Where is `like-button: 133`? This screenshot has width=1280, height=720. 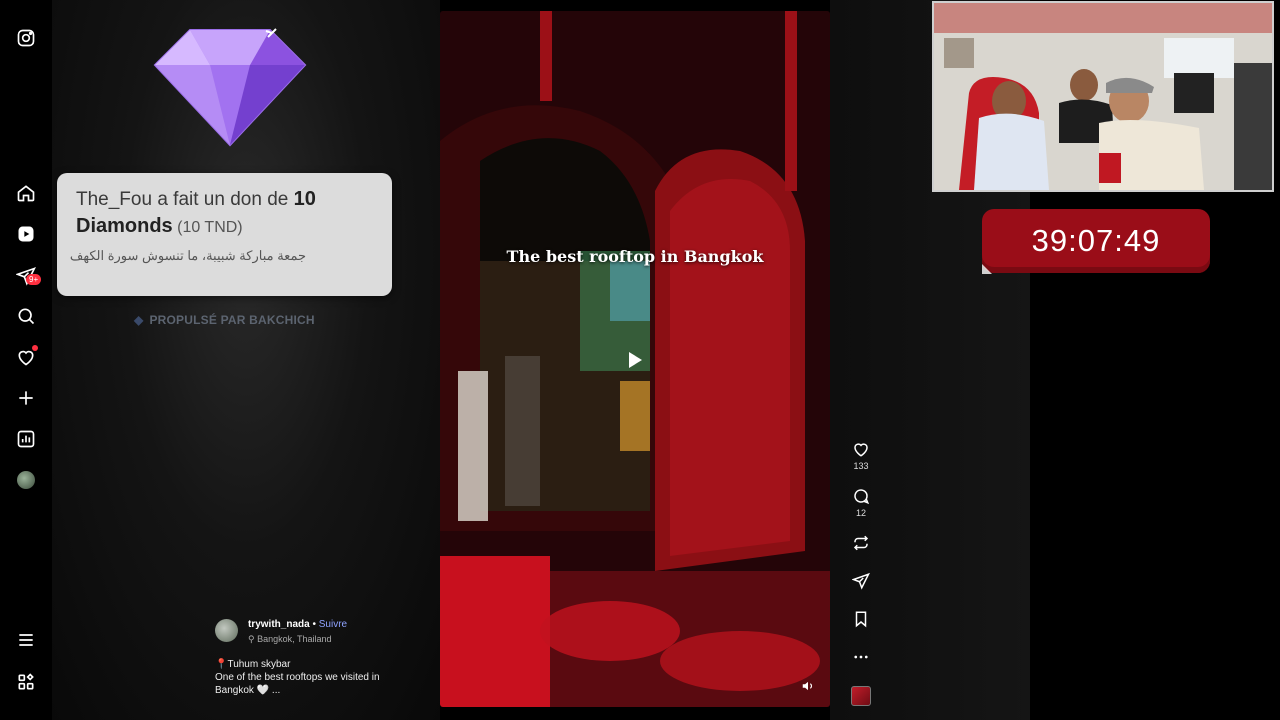
like-button: 133 is located at coordinates (861, 455).